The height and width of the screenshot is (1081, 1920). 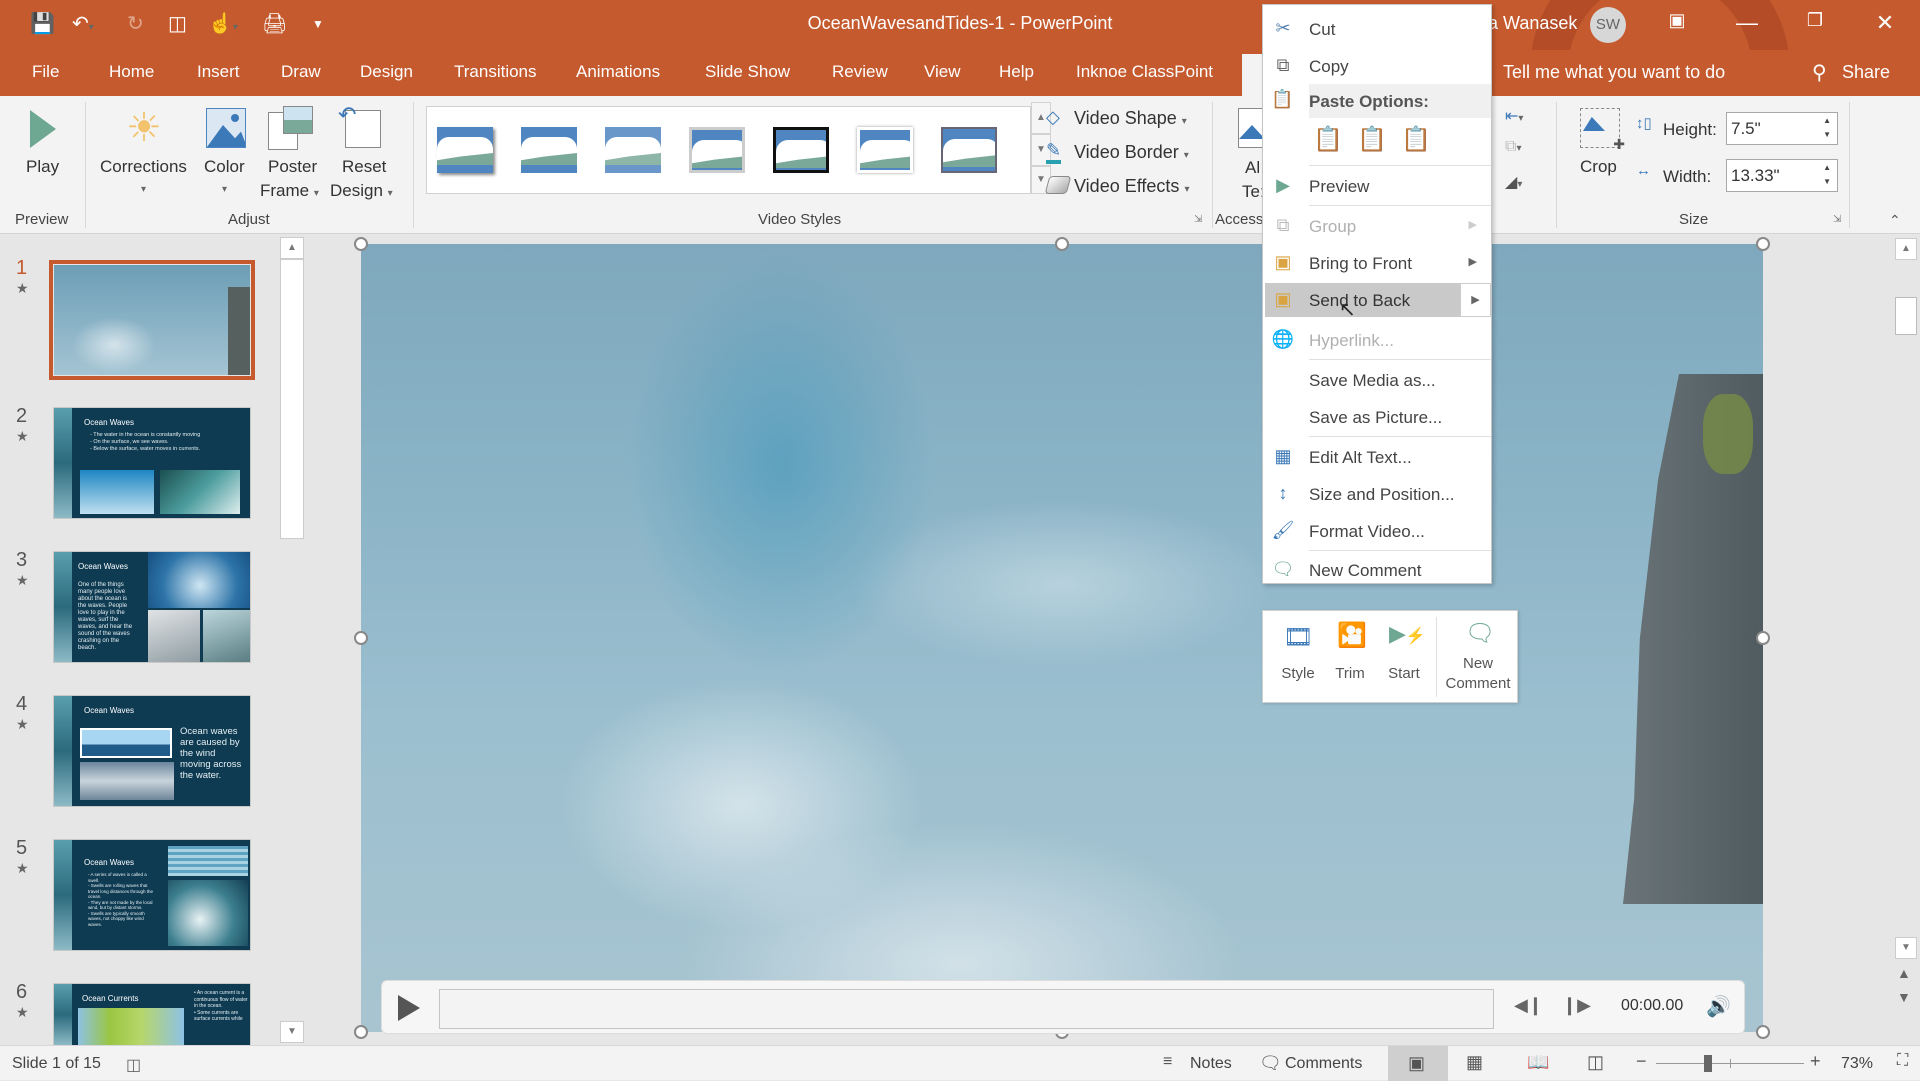 What do you see at coordinates (152, 320) in the screenshot?
I see `slide-thumbnail-1-selected` at bounding box center [152, 320].